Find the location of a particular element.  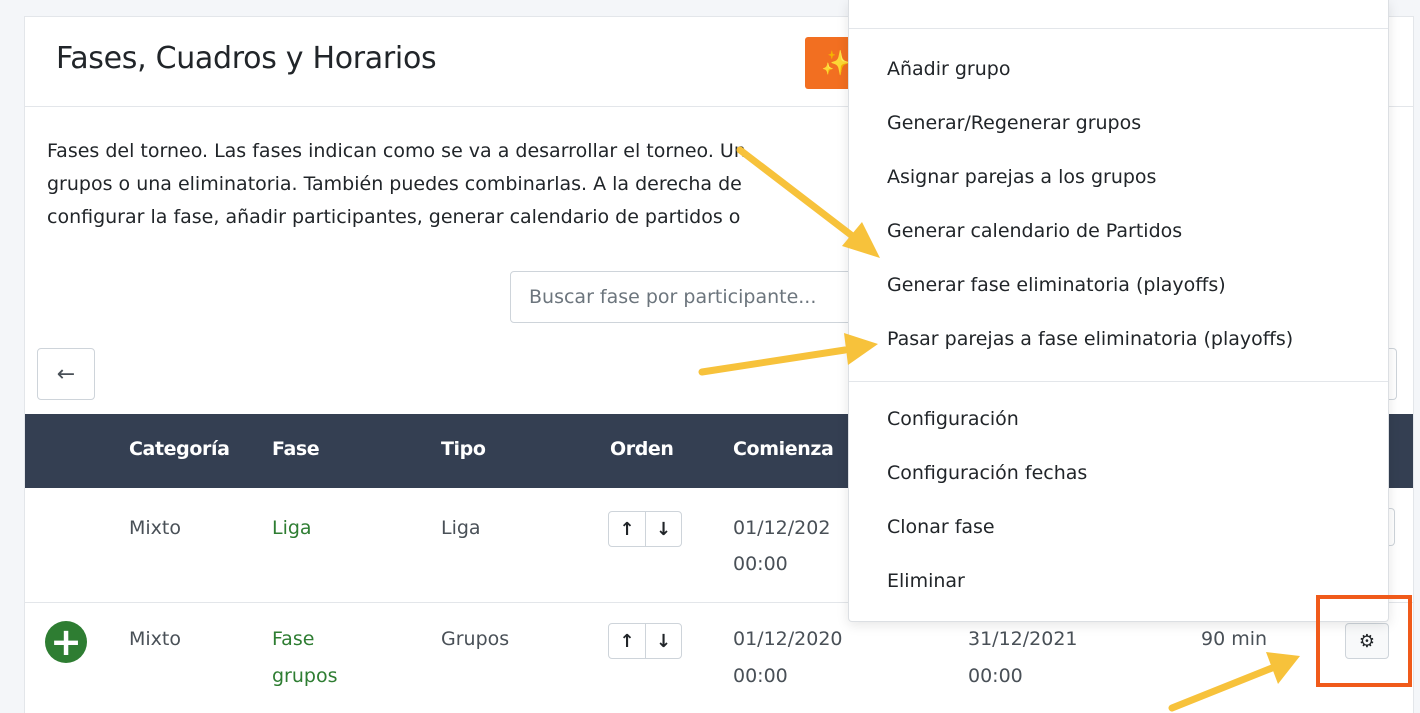

menu-item-generar-calendario: Generar calendario de Partidos is located at coordinates (1034, 231).